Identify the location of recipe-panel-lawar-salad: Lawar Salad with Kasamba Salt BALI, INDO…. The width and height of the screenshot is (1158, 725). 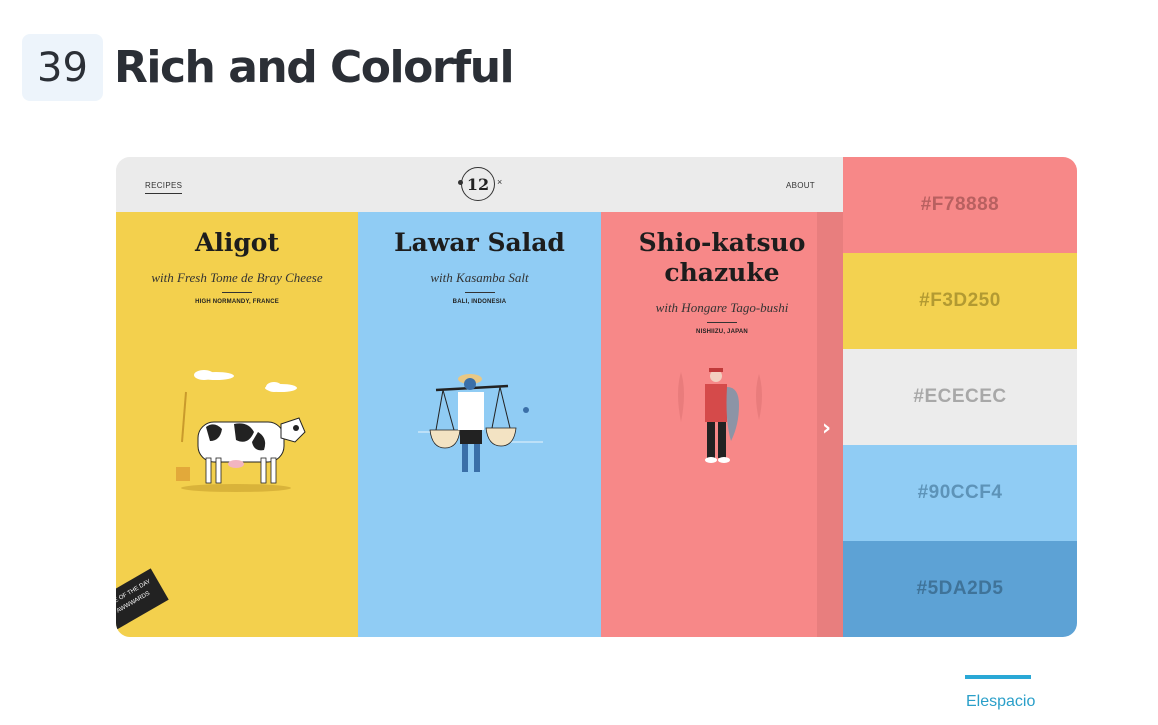
(479, 424).